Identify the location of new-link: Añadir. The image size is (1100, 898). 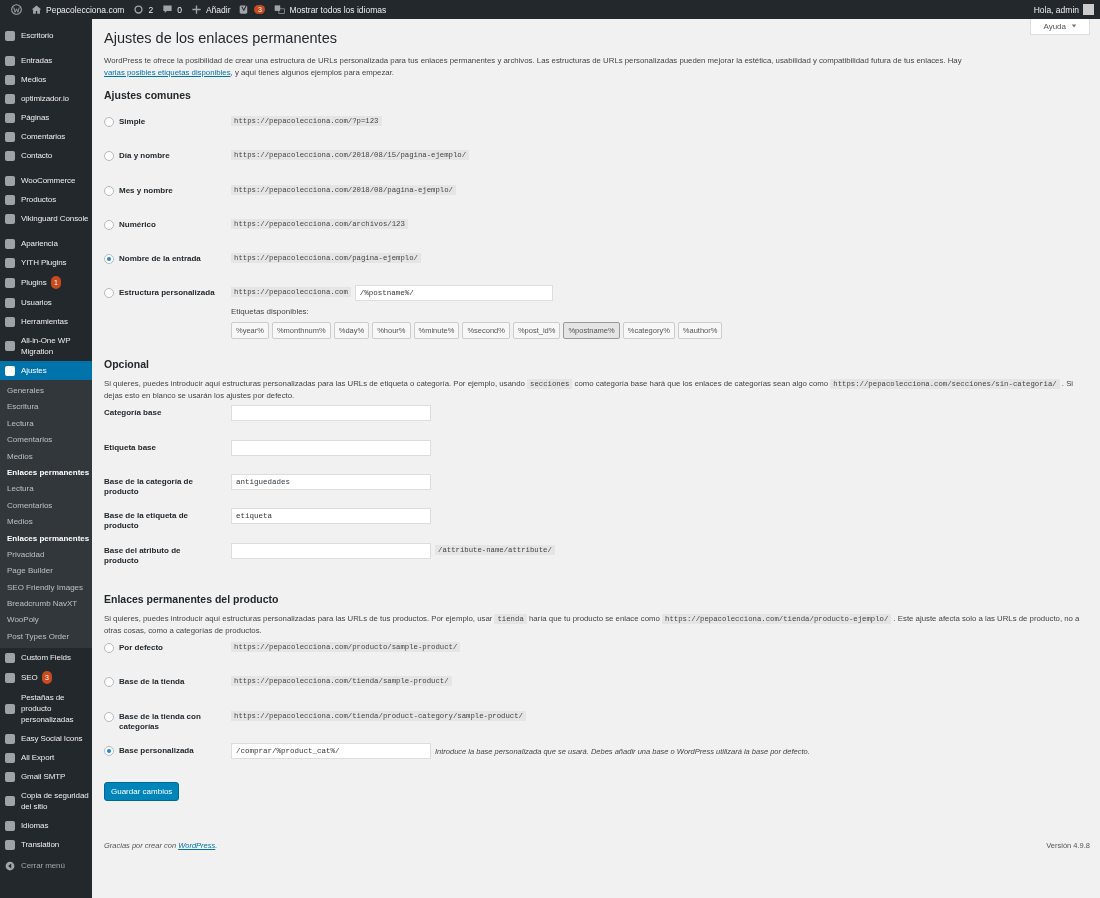
(218, 9).